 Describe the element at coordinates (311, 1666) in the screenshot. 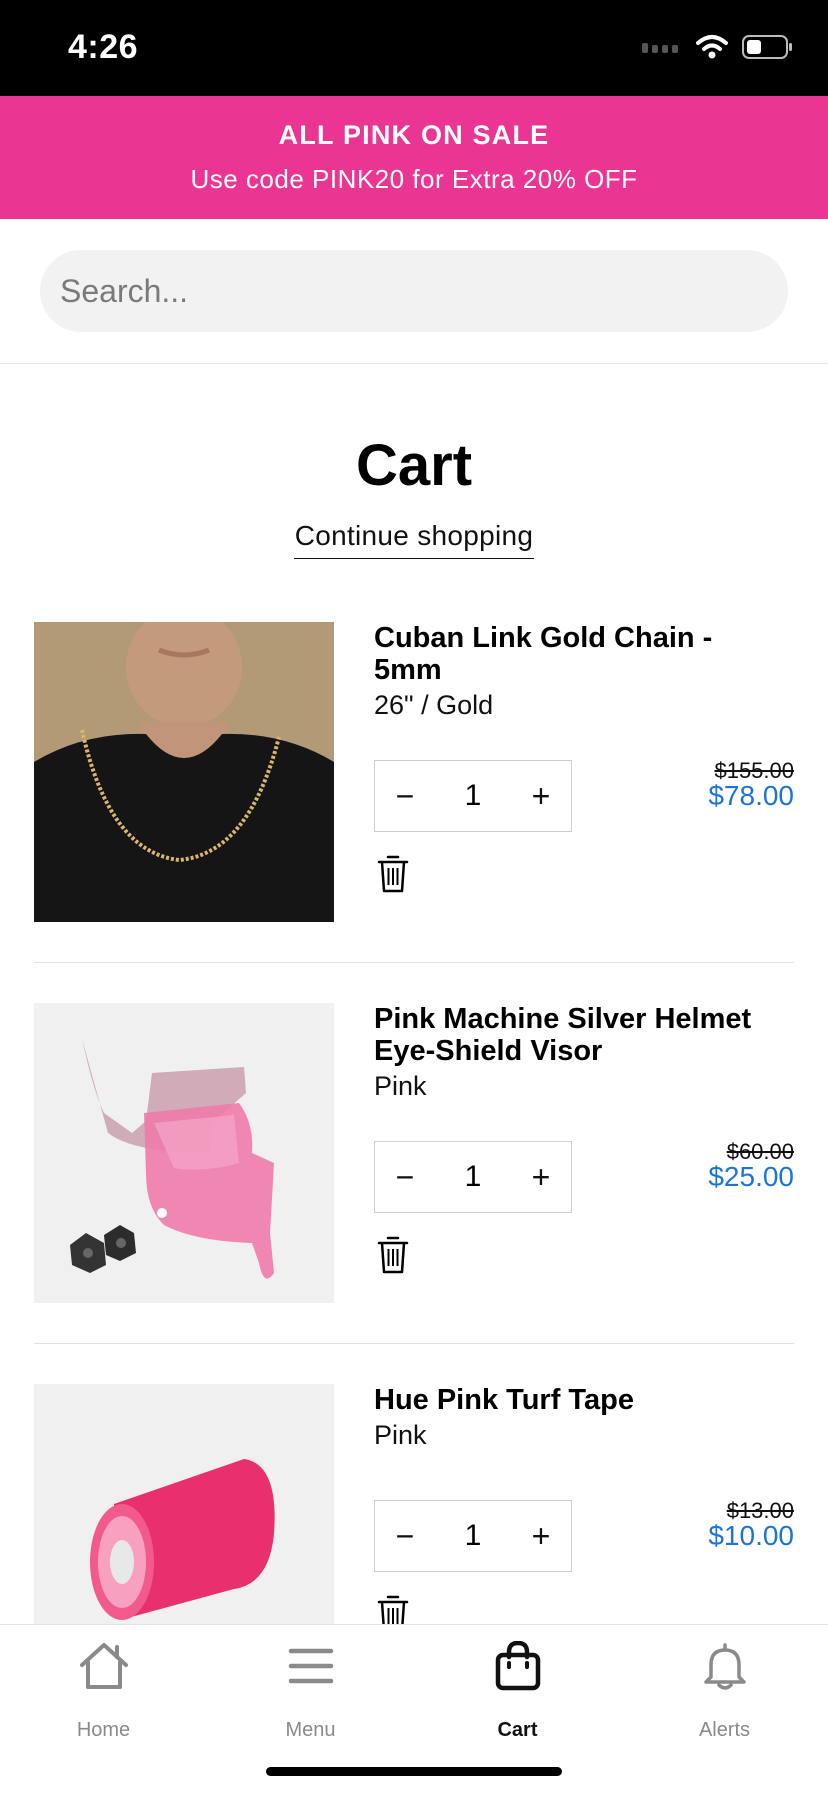

I see `menu-icon` at that location.